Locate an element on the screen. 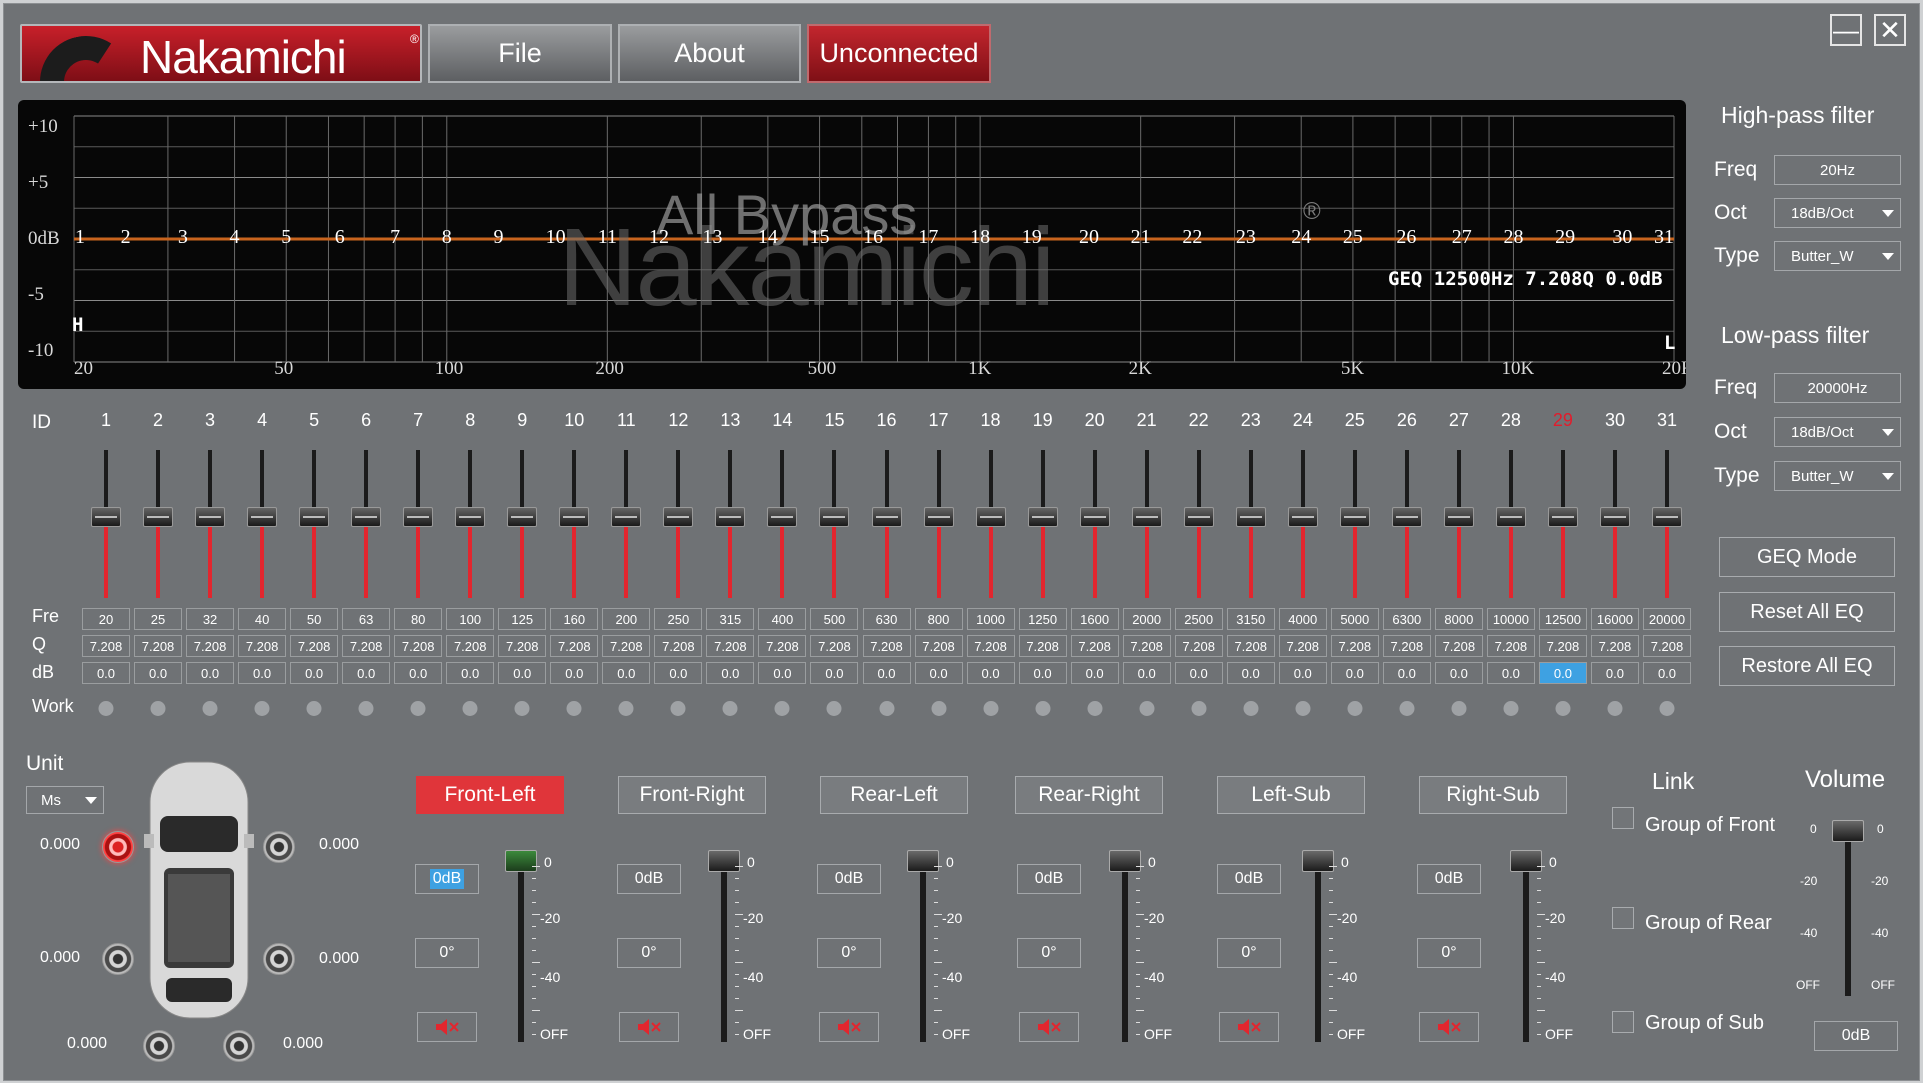  channel-tab-front-right: Front-Right is located at coordinates (692, 795).